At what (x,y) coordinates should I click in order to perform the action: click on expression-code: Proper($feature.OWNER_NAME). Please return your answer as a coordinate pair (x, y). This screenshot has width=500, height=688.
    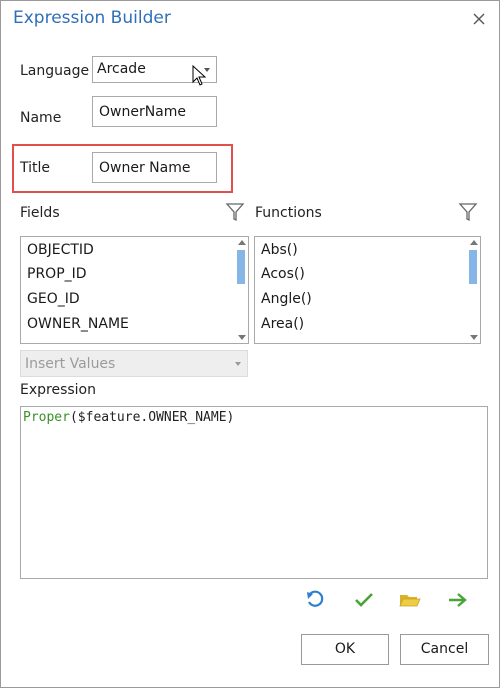
    Looking at the image, I should click on (128, 417).